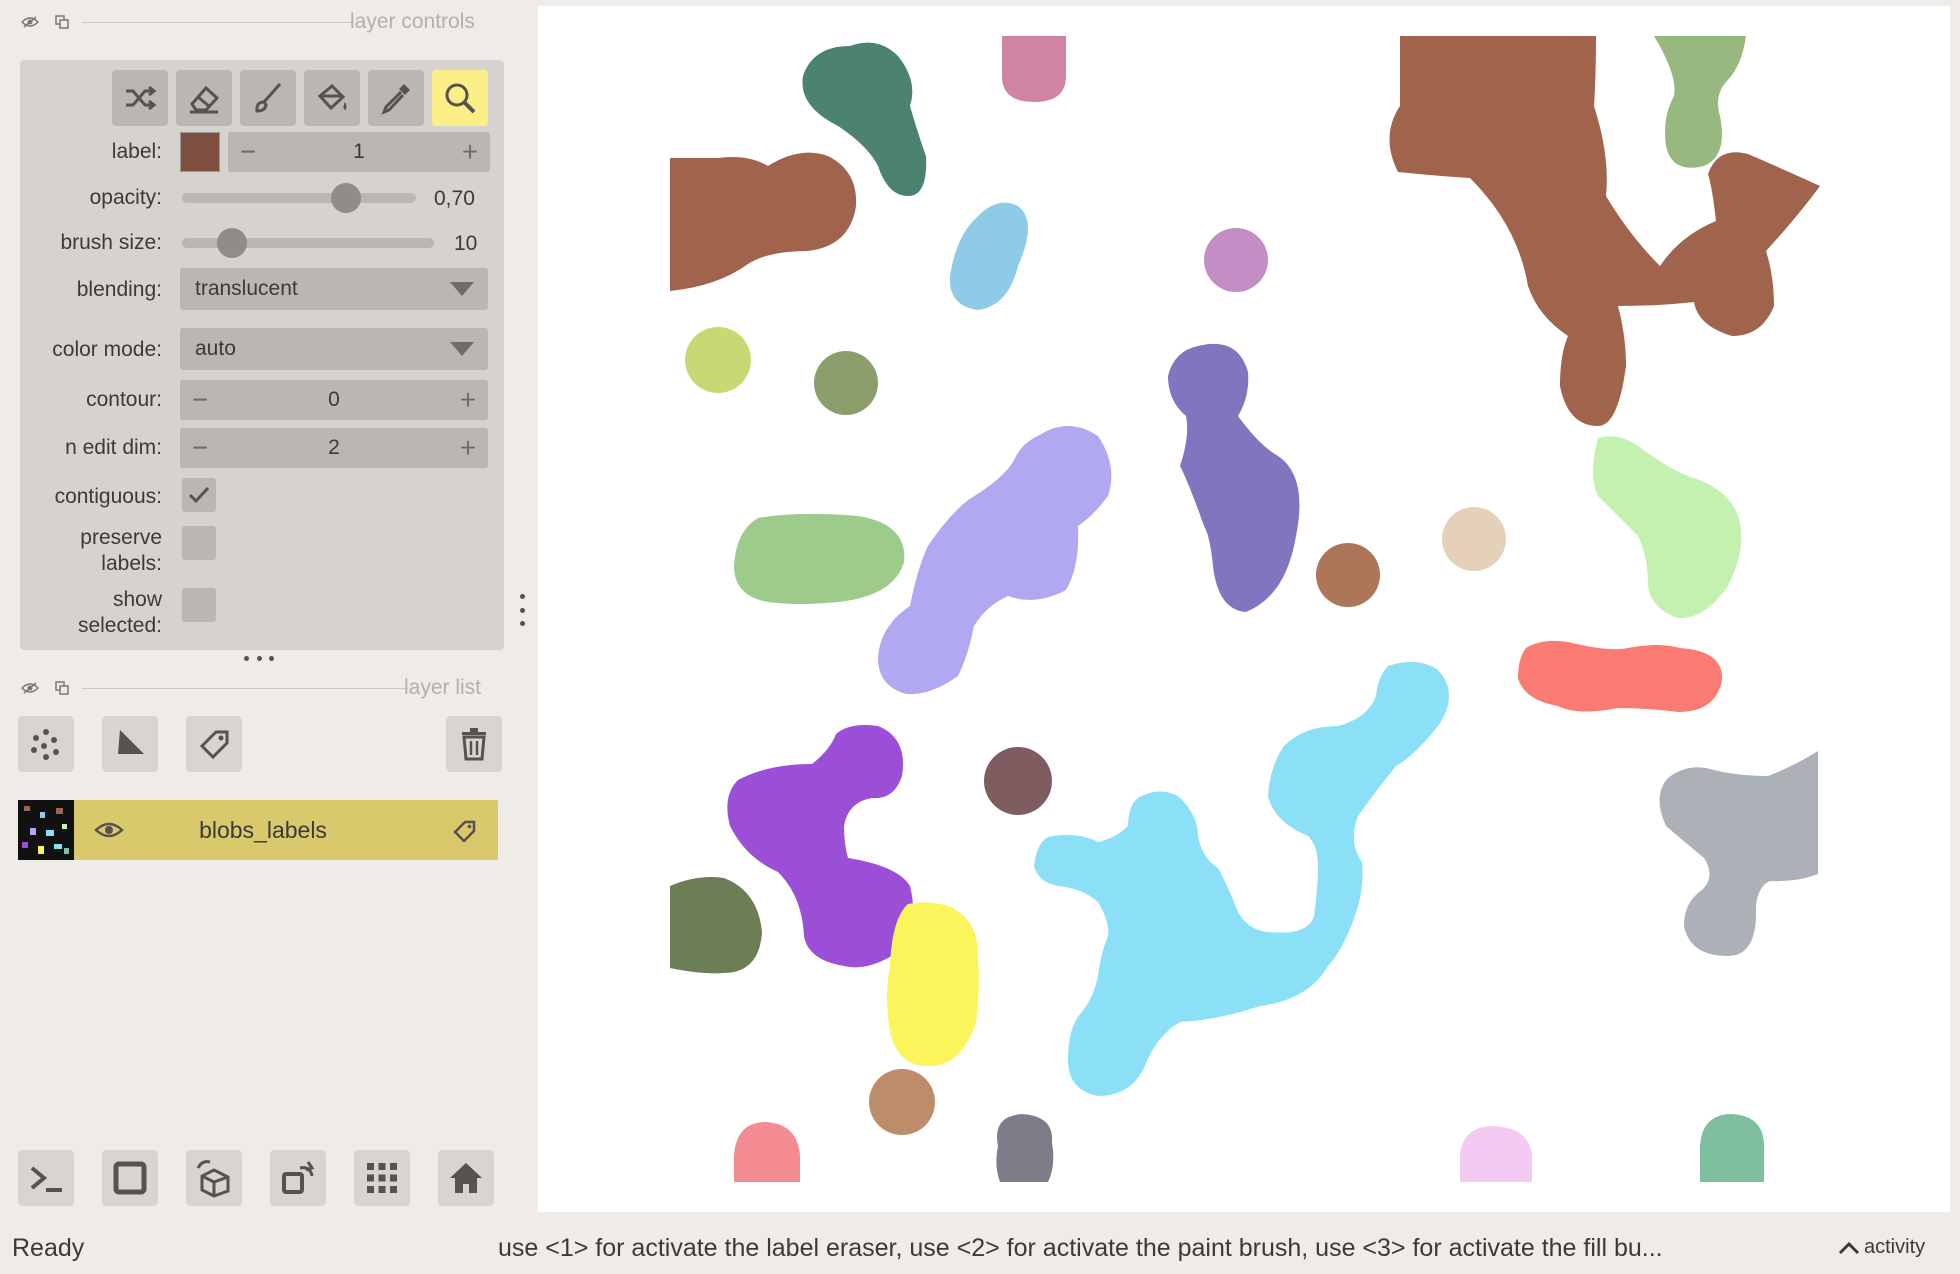 This screenshot has width=1960, height=1274. What do you see at coordinates (345, 198) in the screenshot?
I see `opacity-slider-handle` at bounding box center [345, 198].